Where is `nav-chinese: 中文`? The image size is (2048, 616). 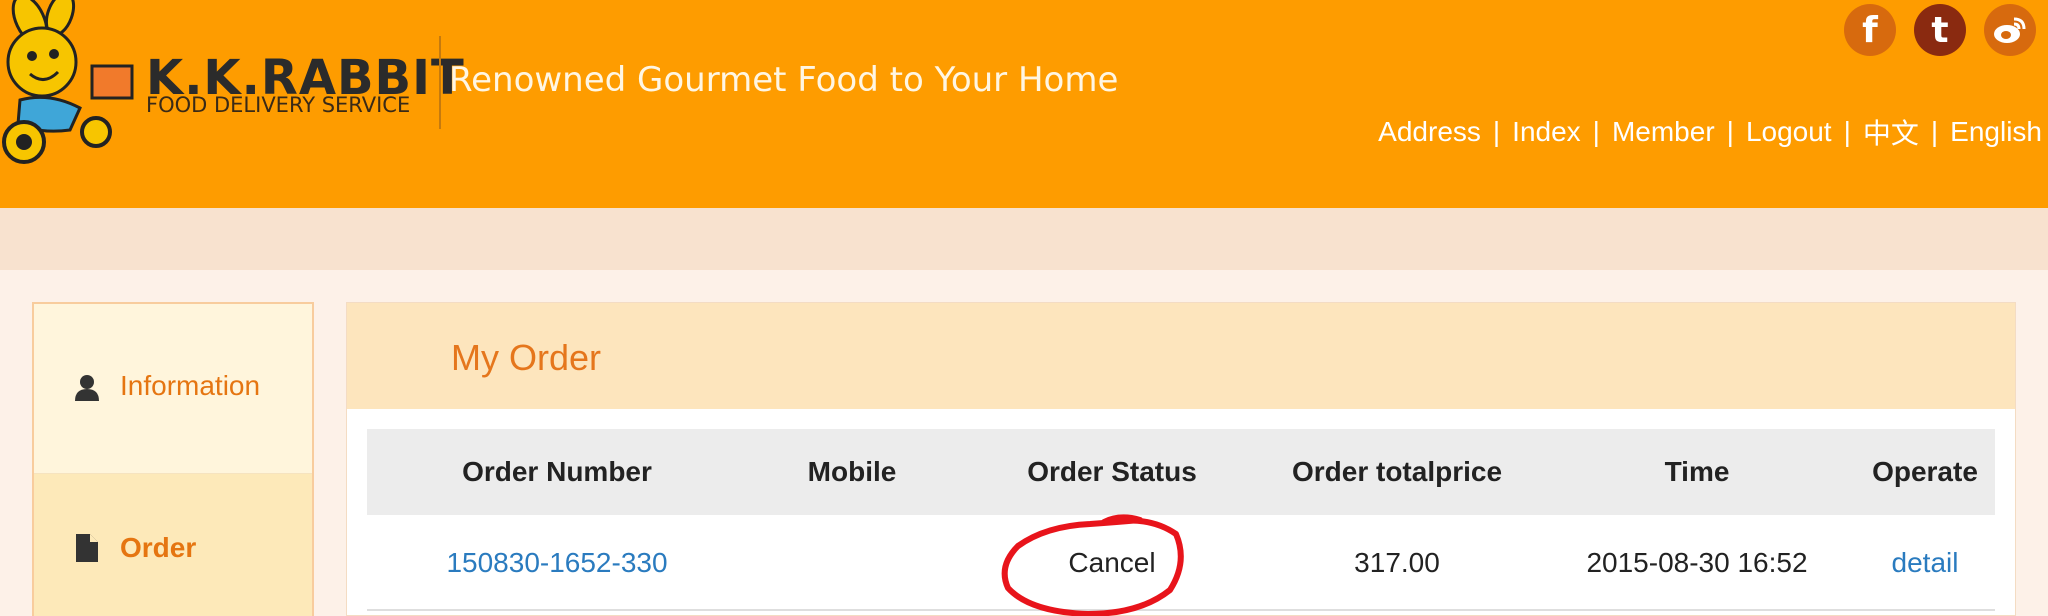
nav-chinese: 中文 is located at coordinates (1891, 132).